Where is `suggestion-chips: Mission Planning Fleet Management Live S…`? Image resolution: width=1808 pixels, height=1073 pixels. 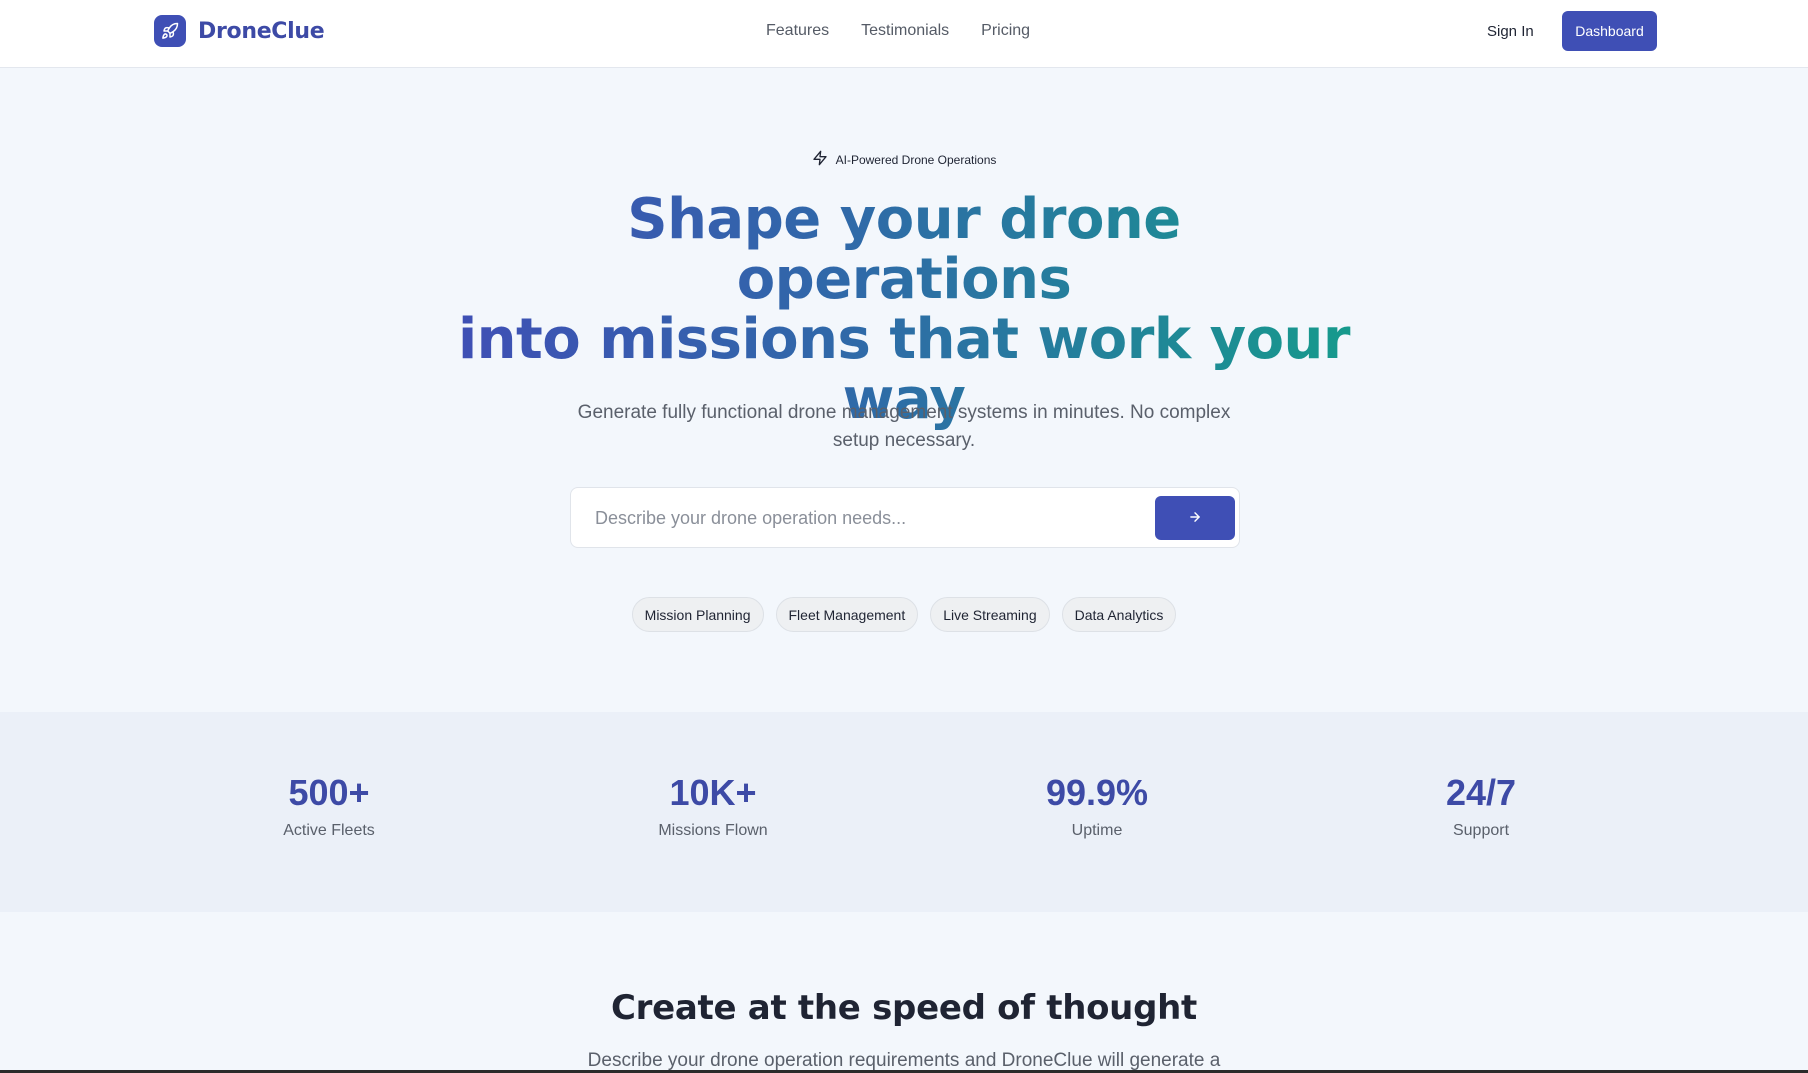 suggestion-chips: Mission Planning Fleet Management Live S… is located at coordinates (904, 614).